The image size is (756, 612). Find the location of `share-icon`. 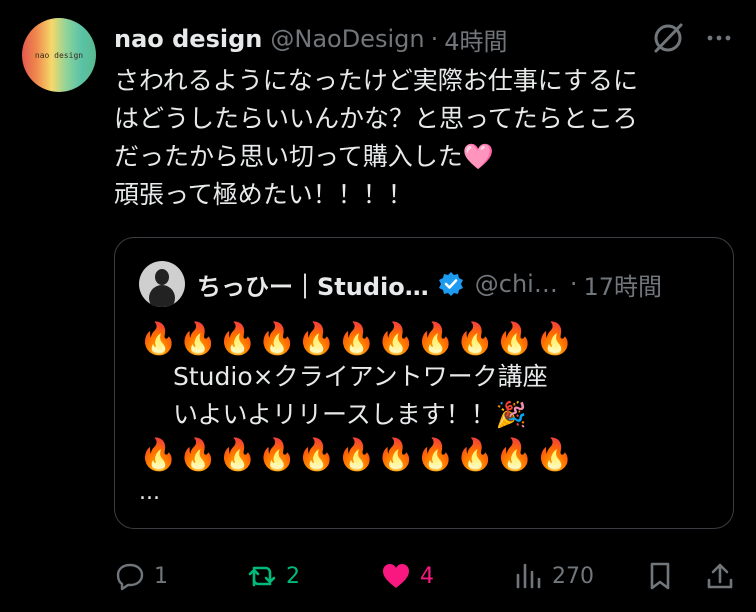

share-icon is located at coordinates (720, 576).